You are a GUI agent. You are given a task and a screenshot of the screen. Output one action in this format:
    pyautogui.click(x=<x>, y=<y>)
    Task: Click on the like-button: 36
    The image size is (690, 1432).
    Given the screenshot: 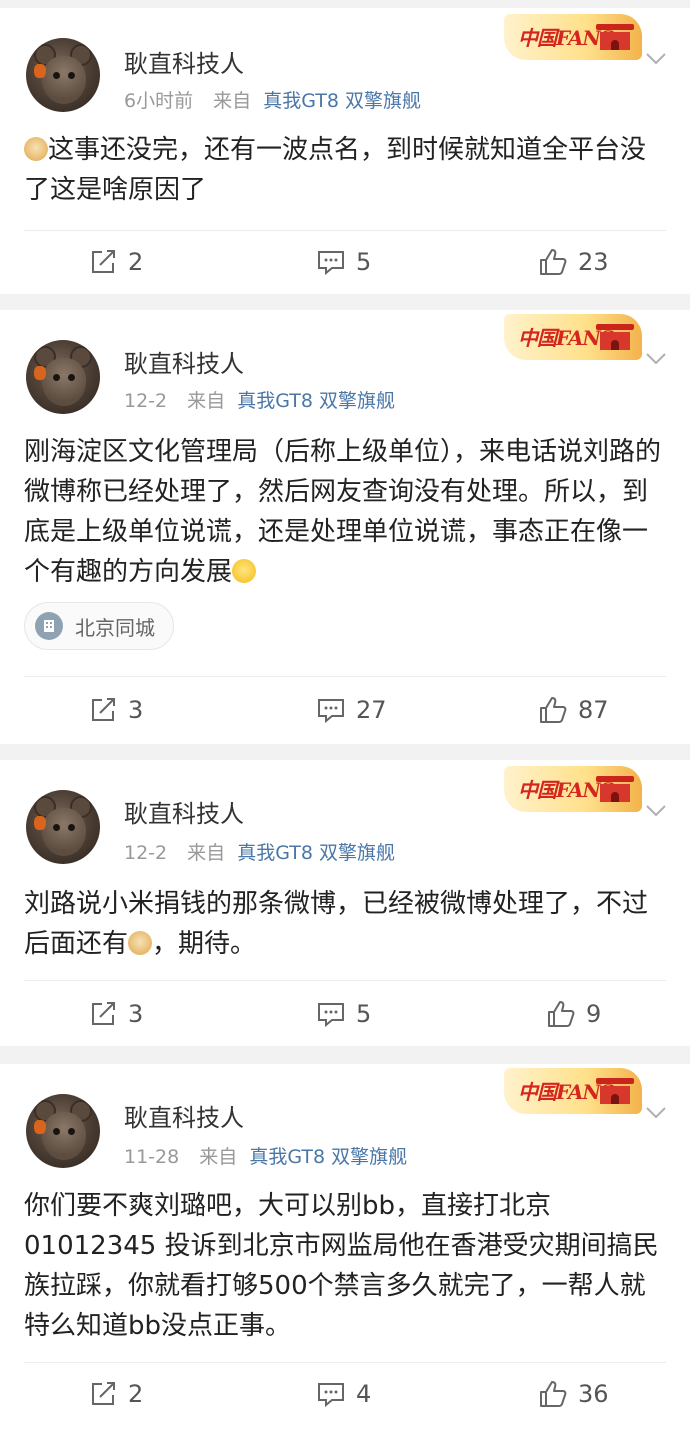 What is the action you would take?
    pyautogui.click(x=573, y=1394)
    